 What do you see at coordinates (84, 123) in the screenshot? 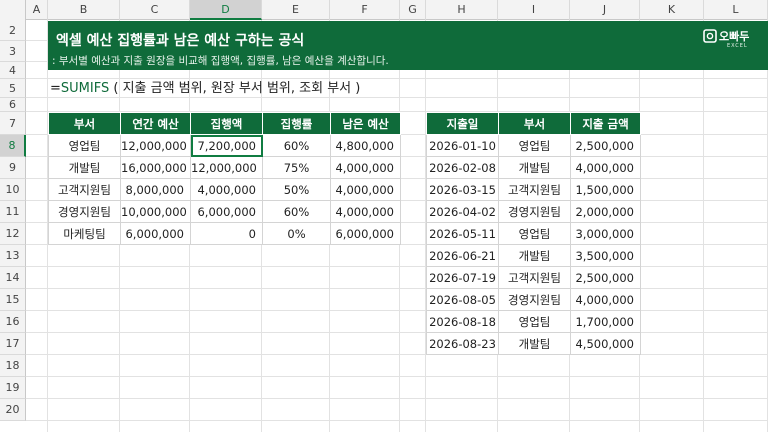
I see `budget-table-header-cell: 부서` at bounding box center [84, 123].